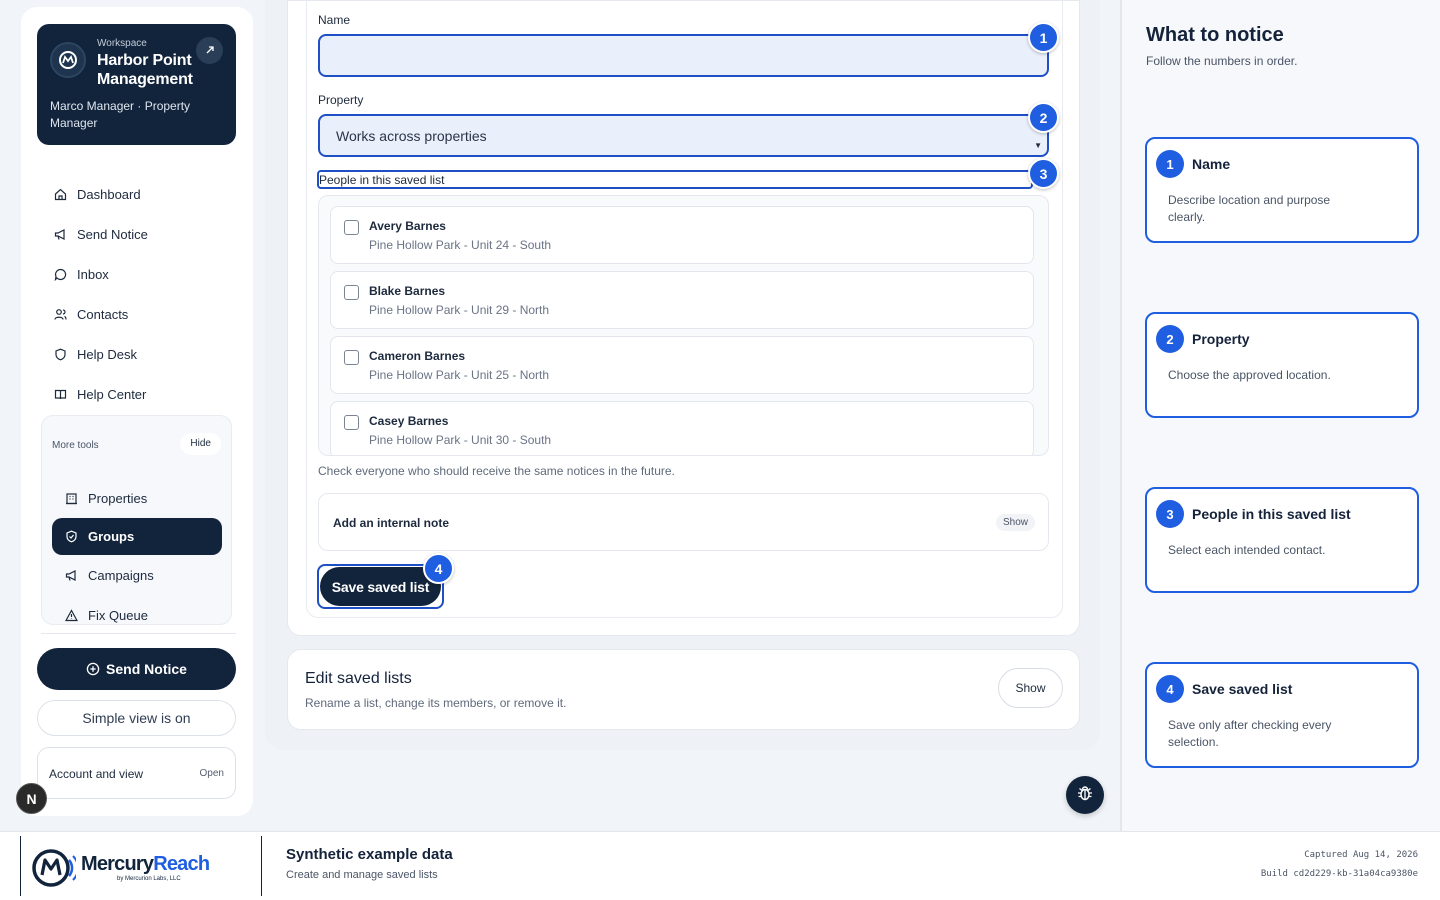 The width and height of the screenshot is (1440, 900). I want to click on nav-item-contacts: Contacts, so click(142, 314).